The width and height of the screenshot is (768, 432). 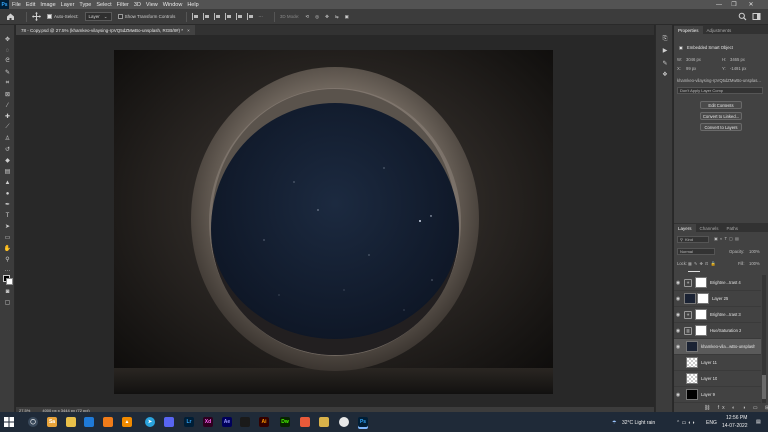 I want to click on auto-select-dropdown: Layer ⌄, so click(x=98, y=16).